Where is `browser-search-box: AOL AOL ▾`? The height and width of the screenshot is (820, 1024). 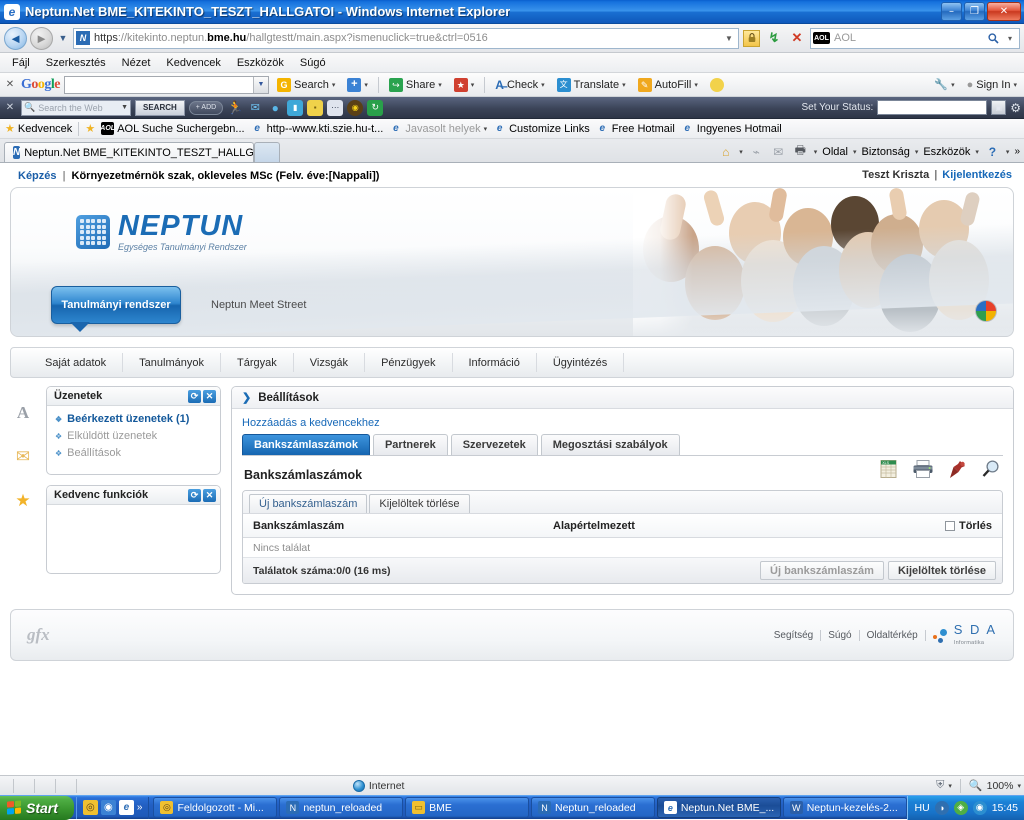
browser-search-box: AOL AOL ▾ is located at coordinates (915, 38).